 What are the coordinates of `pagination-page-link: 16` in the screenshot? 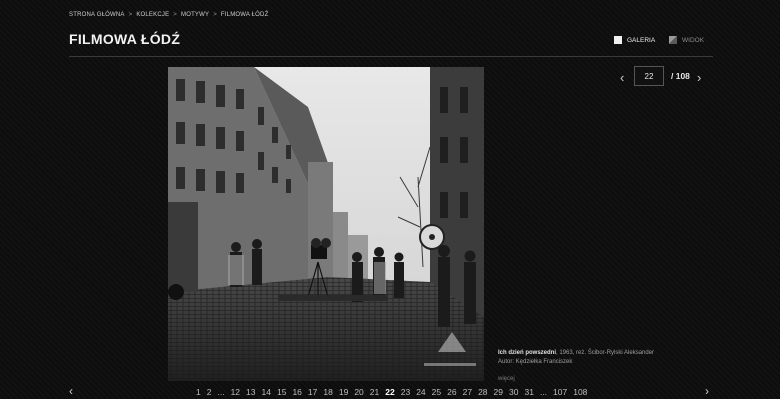 It's located at (296, 392).